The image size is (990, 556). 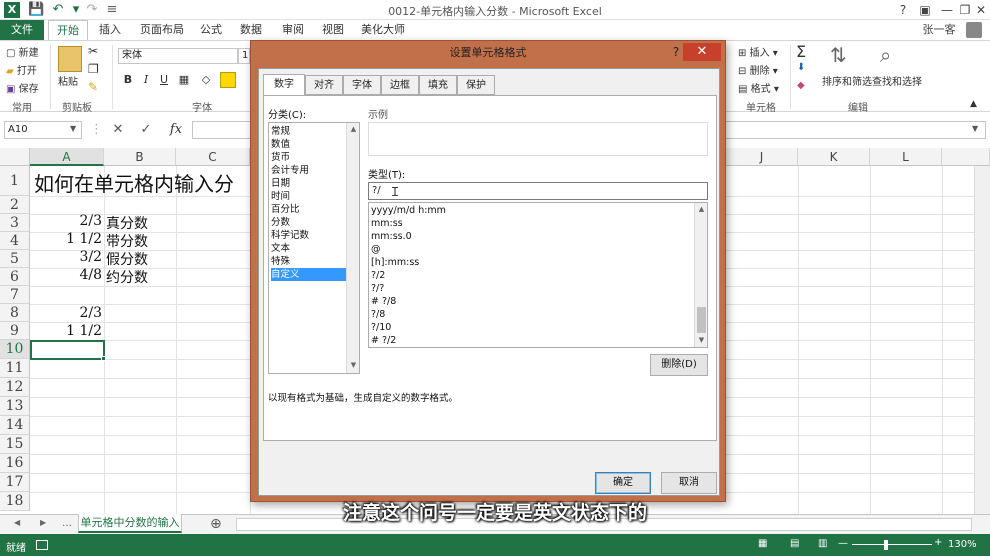 I want to click on italic-button: I, so click(x=146, y=80).